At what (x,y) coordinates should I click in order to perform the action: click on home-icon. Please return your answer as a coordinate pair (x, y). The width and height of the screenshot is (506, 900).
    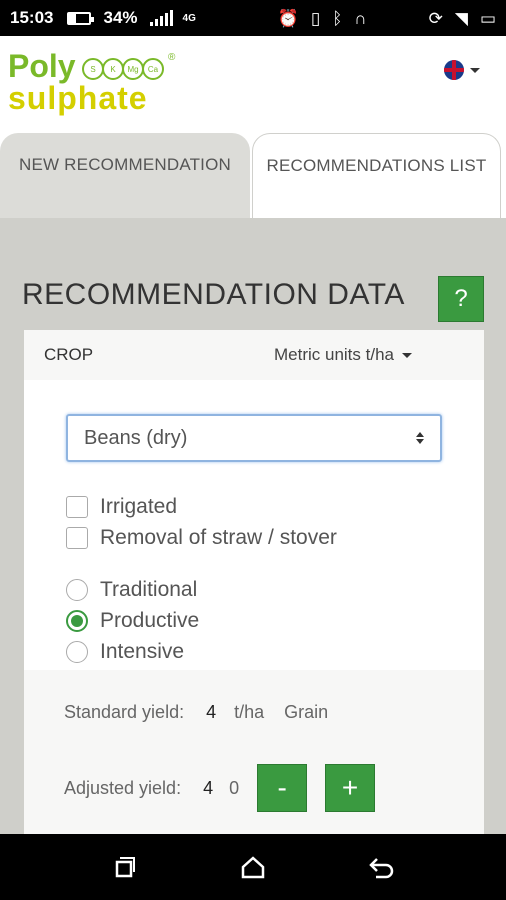
    Looking at the image, I should click on (253, 867).